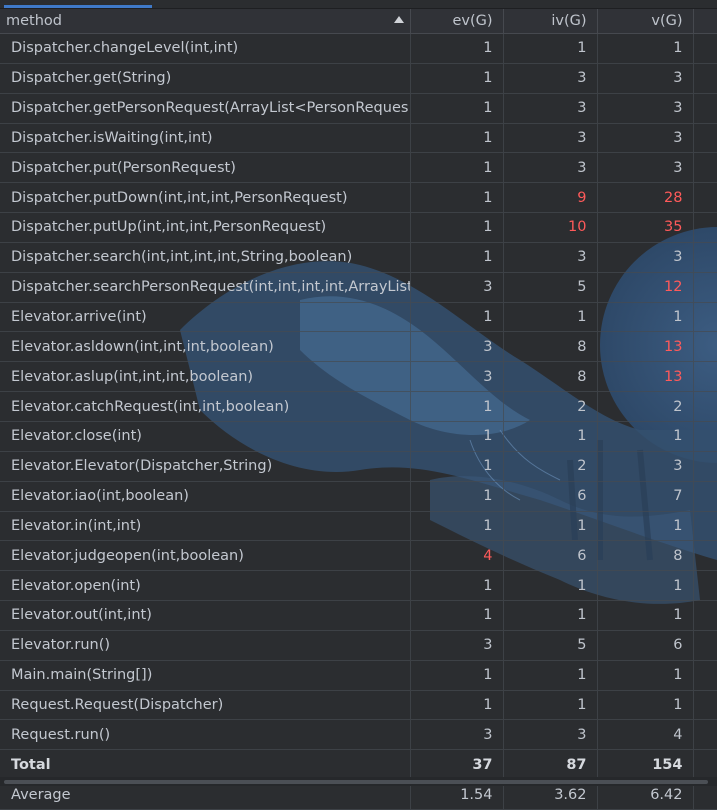 This screenshot has height=810, width=717. Describe the element at coordinates (205, 675) in the screenshot. I see `method-cell: Main.main(String[])` at that location.